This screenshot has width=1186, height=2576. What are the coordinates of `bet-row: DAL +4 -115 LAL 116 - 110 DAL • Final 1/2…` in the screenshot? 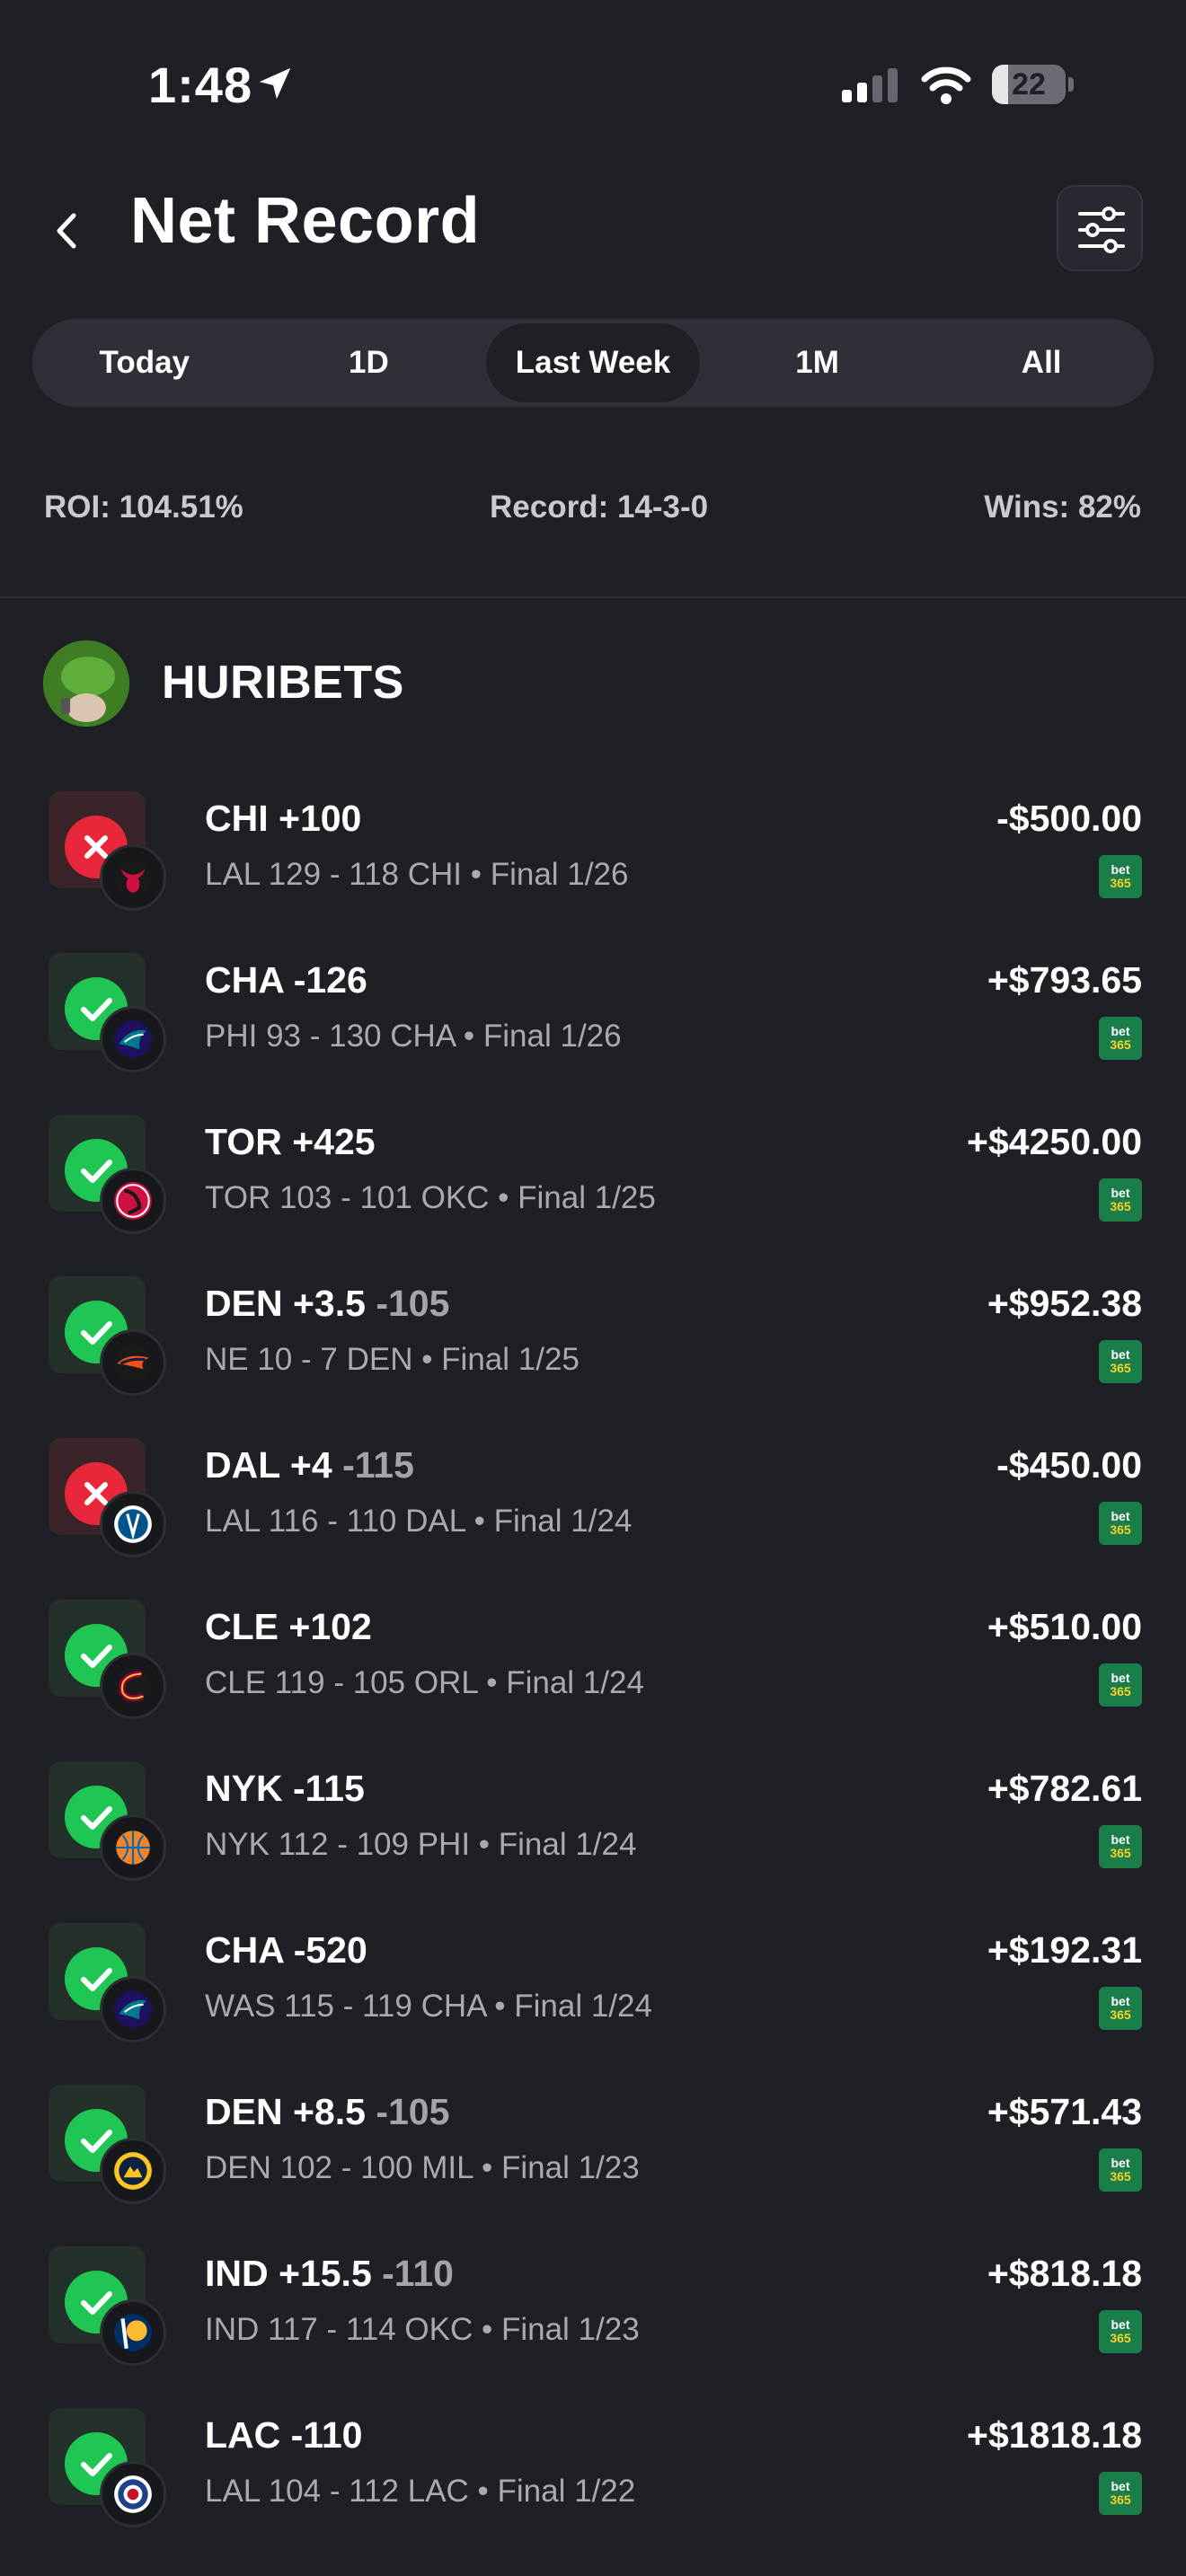 It's located at (593, 1505).